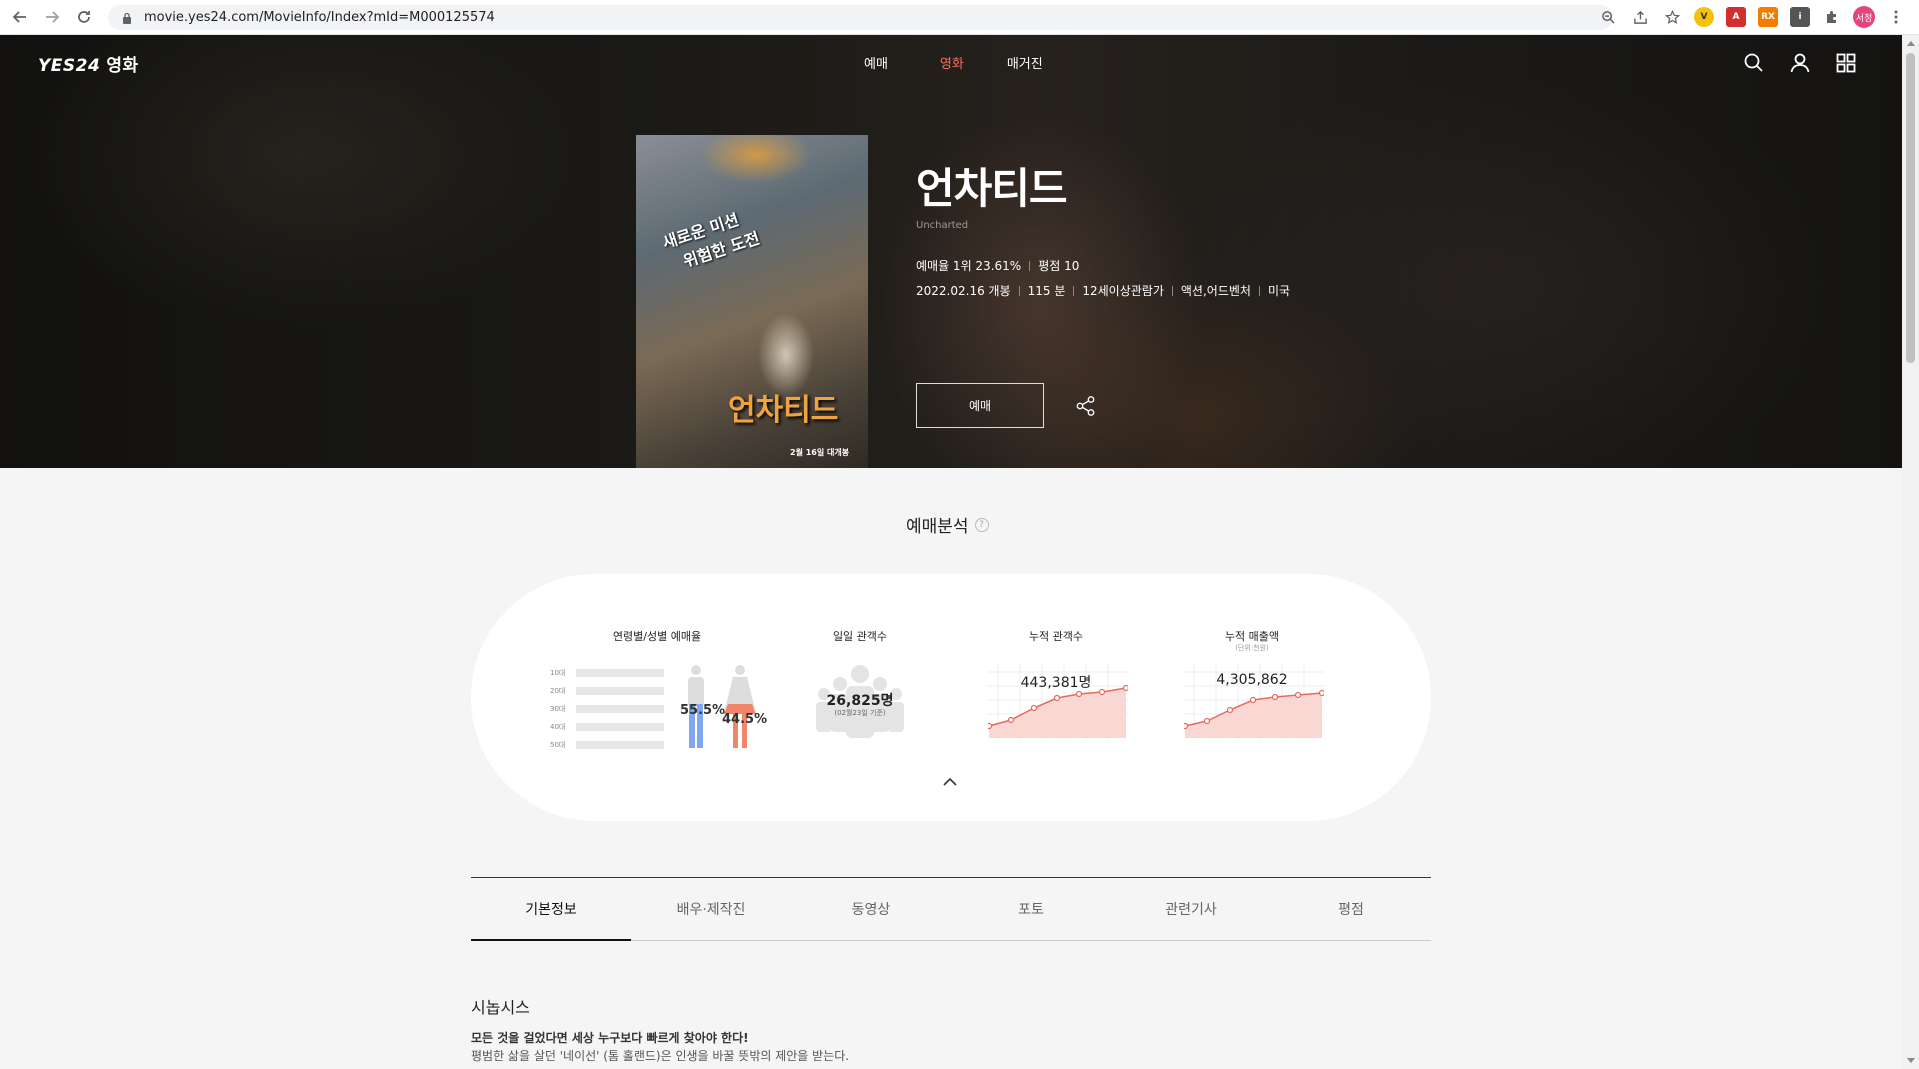 The width and height of the screenshot is (1919, 1069). I want to click on grid-menu-icon, so click(1846, 63).